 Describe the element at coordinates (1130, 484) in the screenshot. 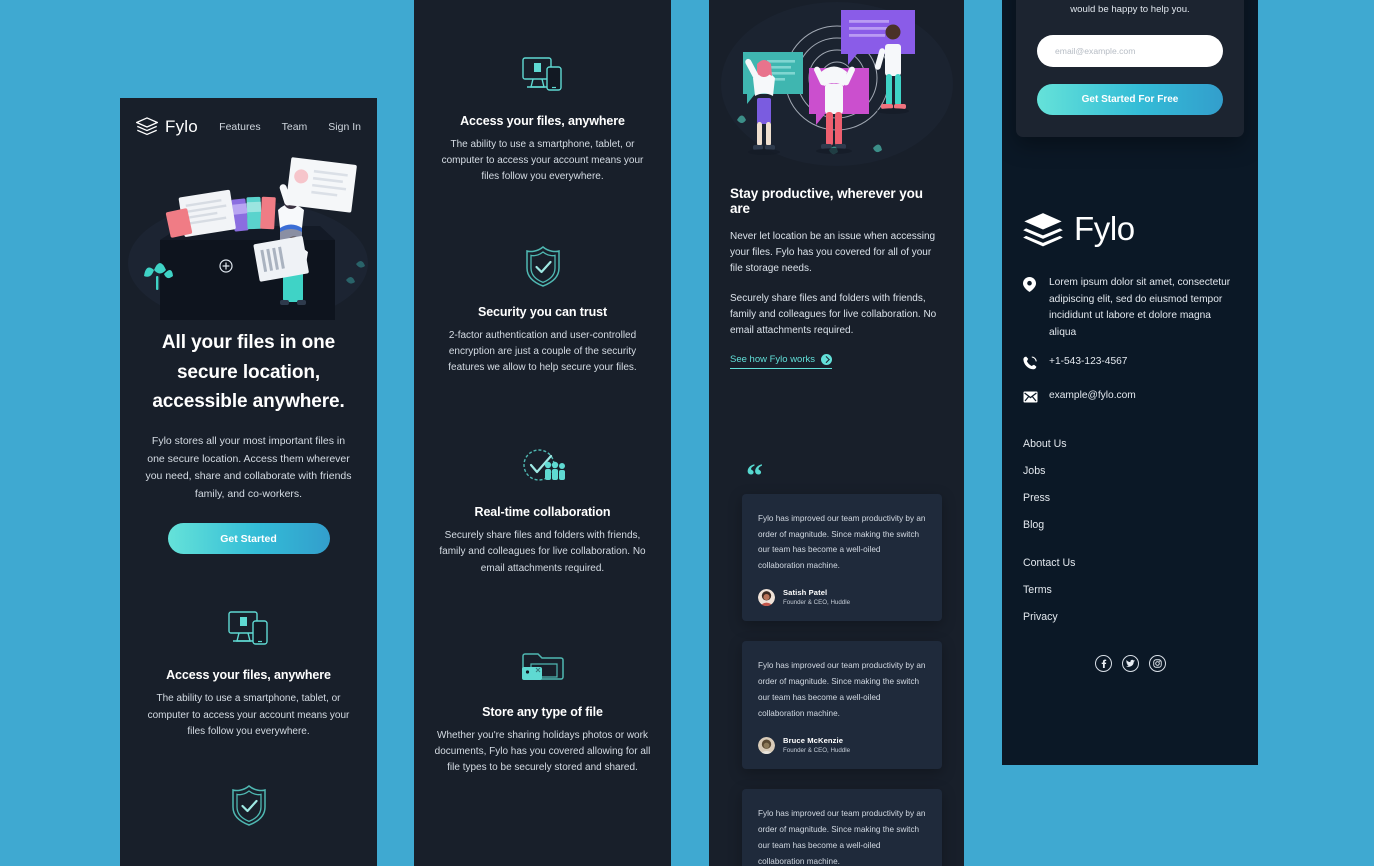

I see `footer-links-group-1: About Us Jobs Press Blog` at that location.